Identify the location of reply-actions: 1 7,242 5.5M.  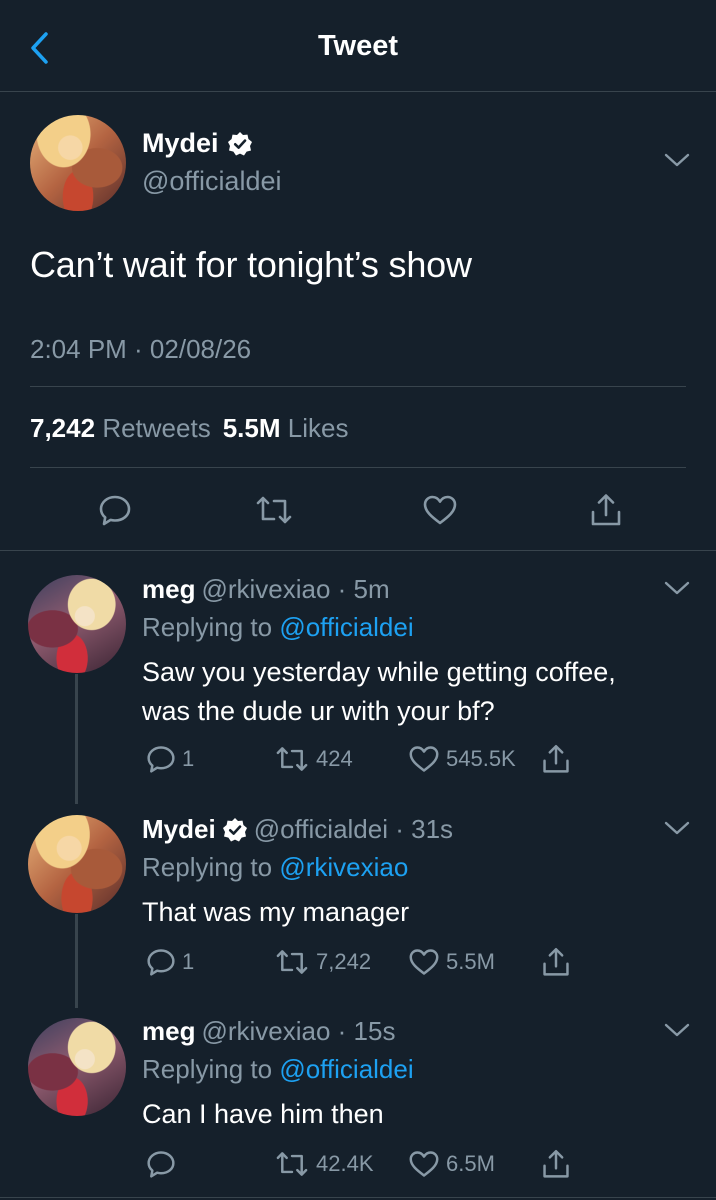
(358, 962).